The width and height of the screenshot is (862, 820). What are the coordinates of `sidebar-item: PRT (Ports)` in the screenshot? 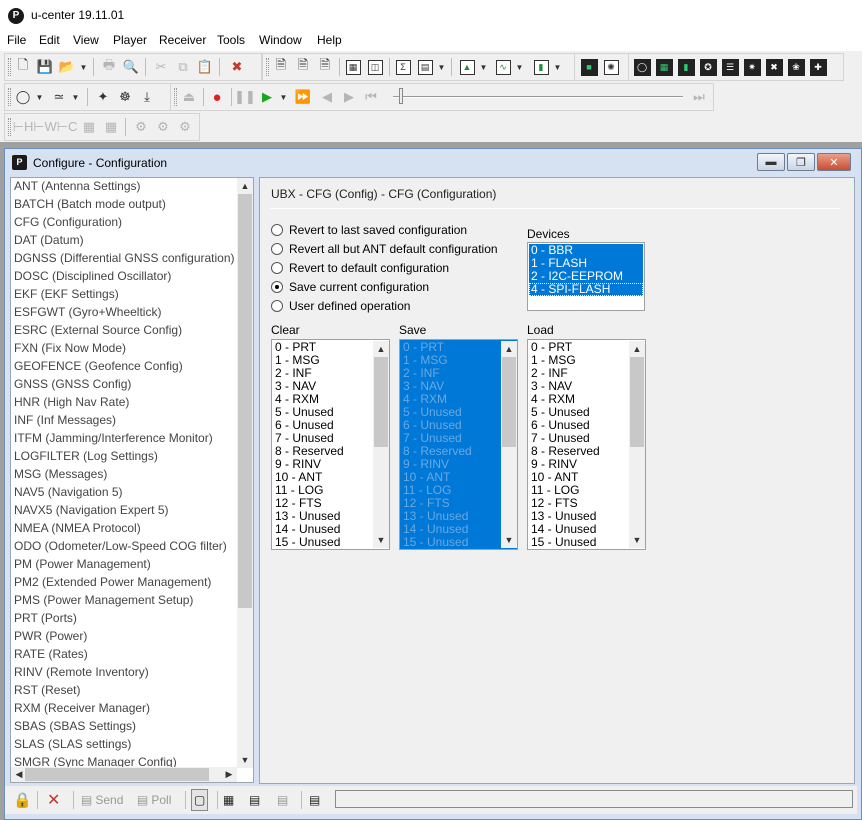 It's located at (45, 619).